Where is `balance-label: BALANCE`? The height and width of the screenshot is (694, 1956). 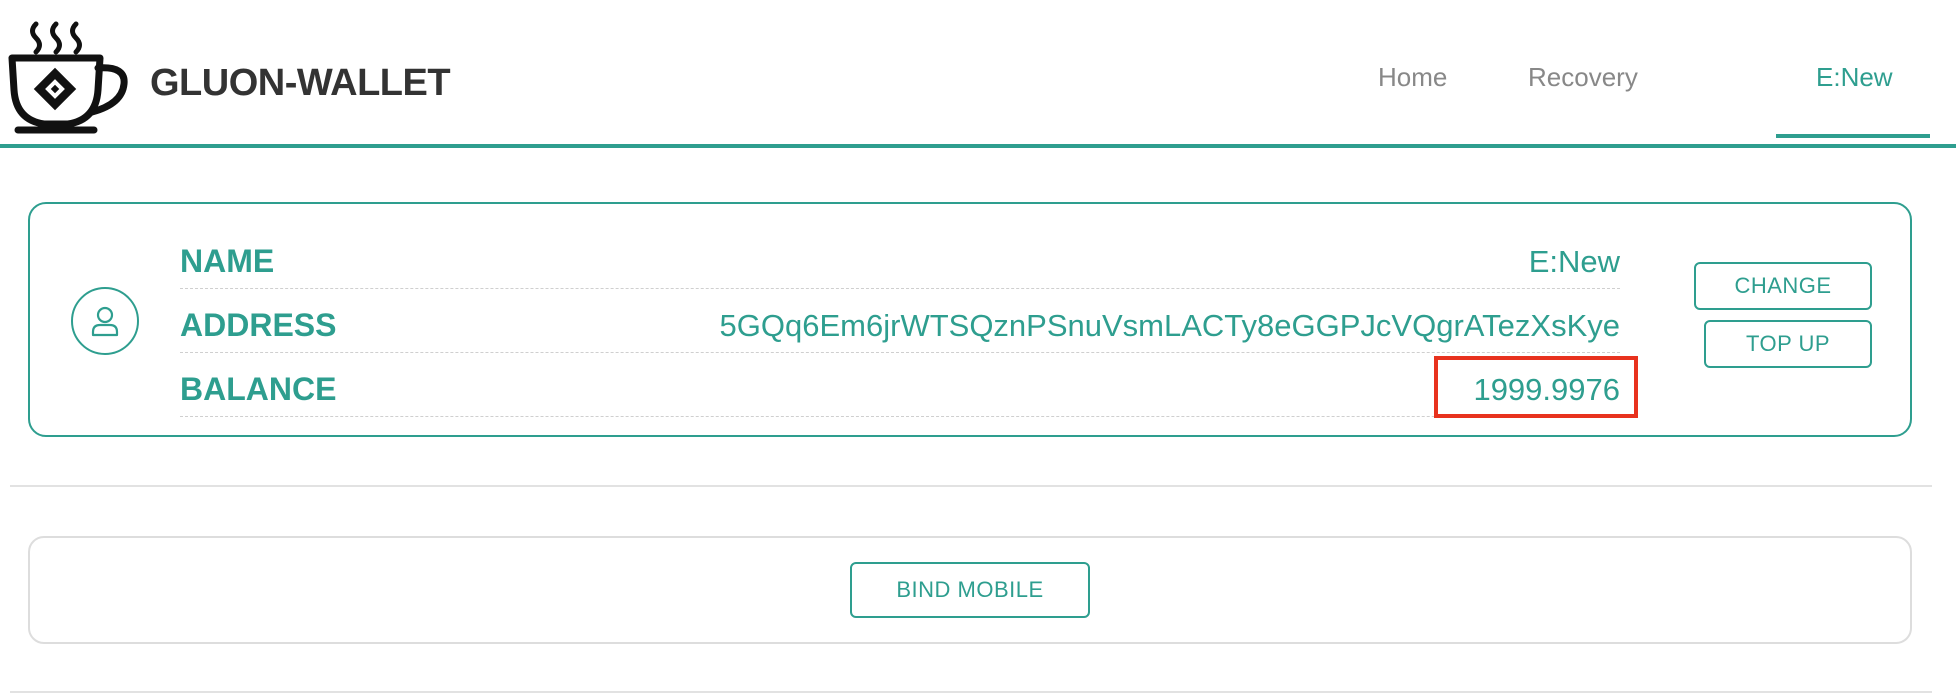 balance-label: BALANCE is located at coordinates (258, 389).